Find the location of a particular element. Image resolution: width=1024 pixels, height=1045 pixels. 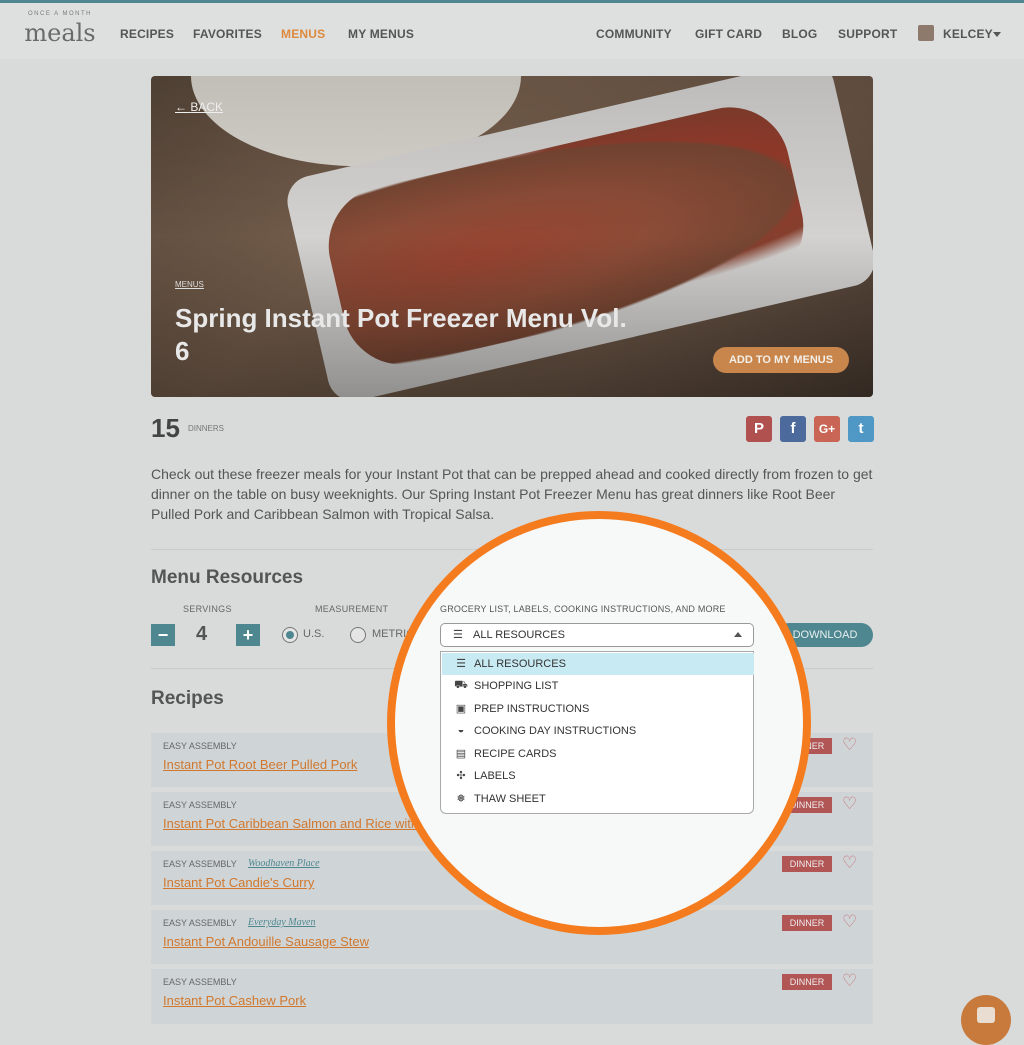

pan-icon: ◒ is located at coordinates (461, 730).